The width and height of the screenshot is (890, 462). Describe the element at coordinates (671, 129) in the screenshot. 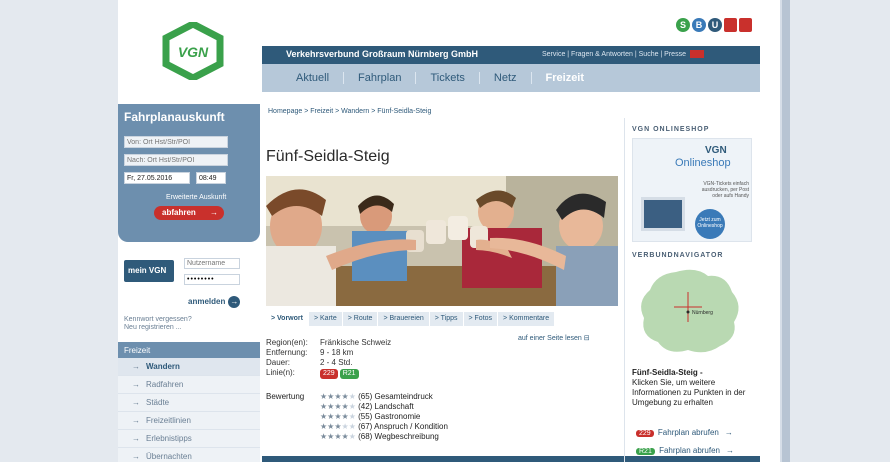

I see `shop-heading: VGN ONLINESHOP` at that location.